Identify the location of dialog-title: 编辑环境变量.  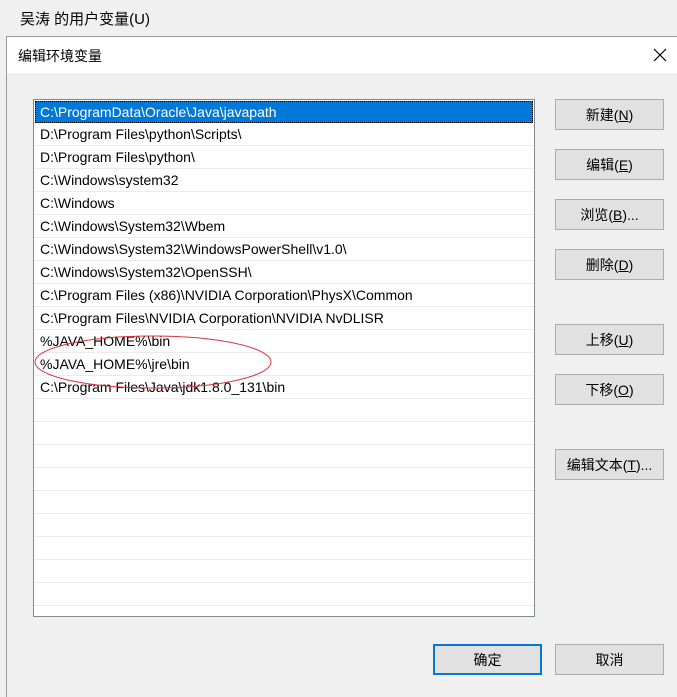
(60, 56).